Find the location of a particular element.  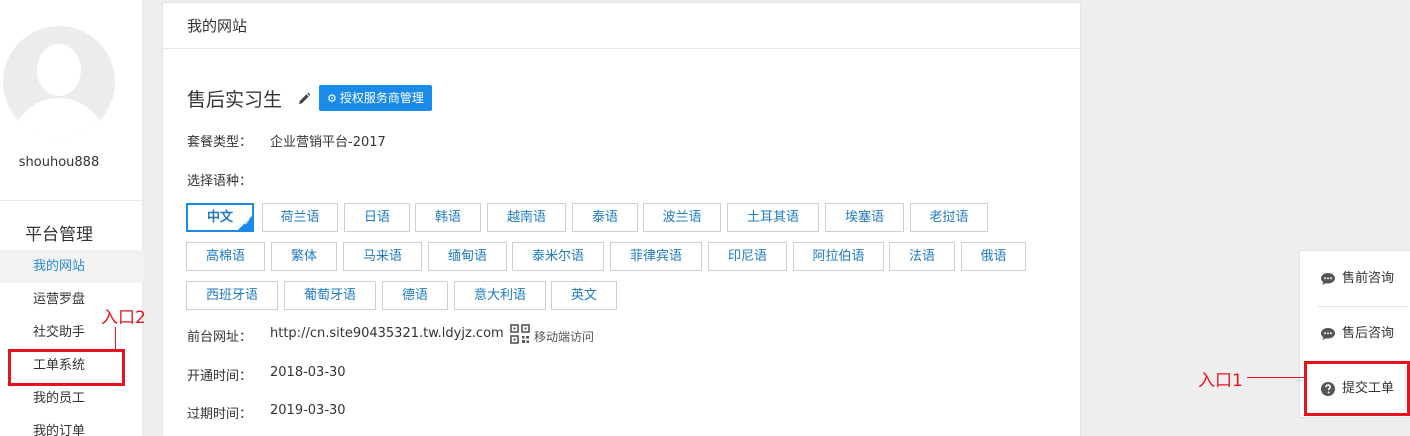

presales-consult-label: 售前咨询 is located at coordinates (1368, 278).